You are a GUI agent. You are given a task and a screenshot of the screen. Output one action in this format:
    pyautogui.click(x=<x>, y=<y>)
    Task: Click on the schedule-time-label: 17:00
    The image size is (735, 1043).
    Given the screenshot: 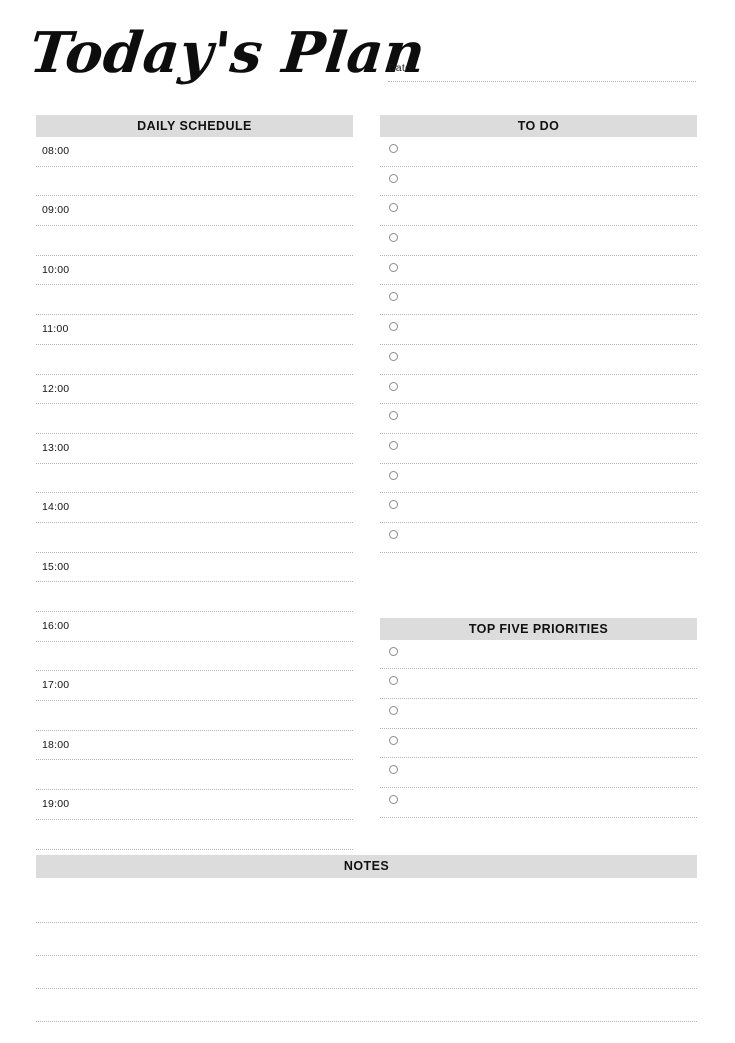 What is the action you would take?
    pyautogui.click(x=56, y=685)
    